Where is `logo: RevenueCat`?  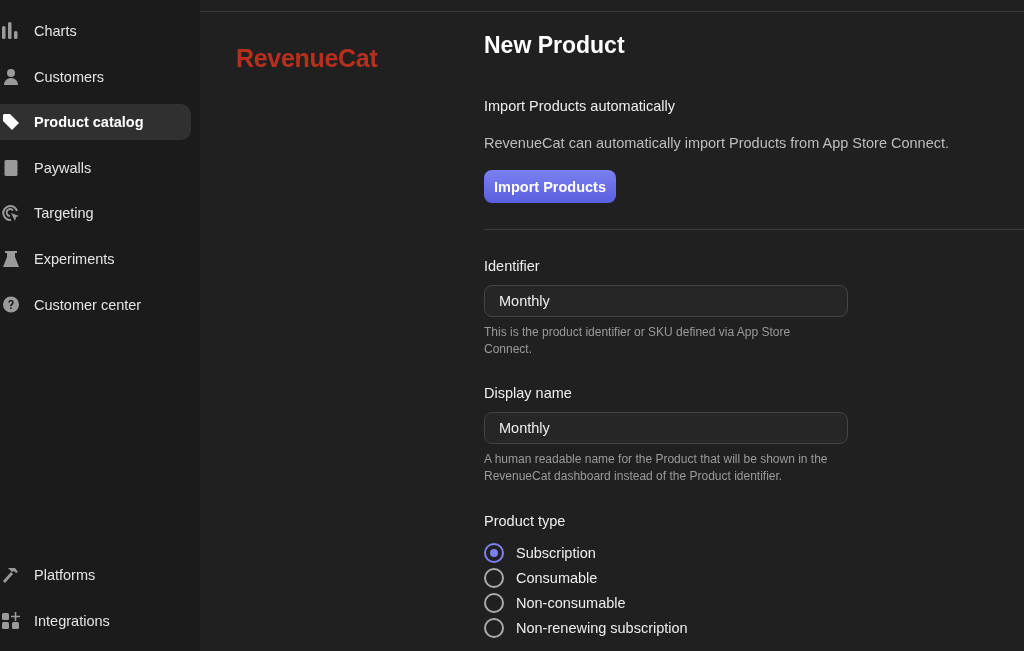
logo: RevenueCat is located at coordinates (307, 58).